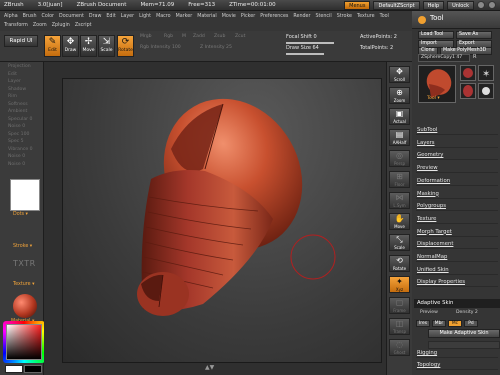  I want to click on left-tray-item: Rim, so click(12, 96).